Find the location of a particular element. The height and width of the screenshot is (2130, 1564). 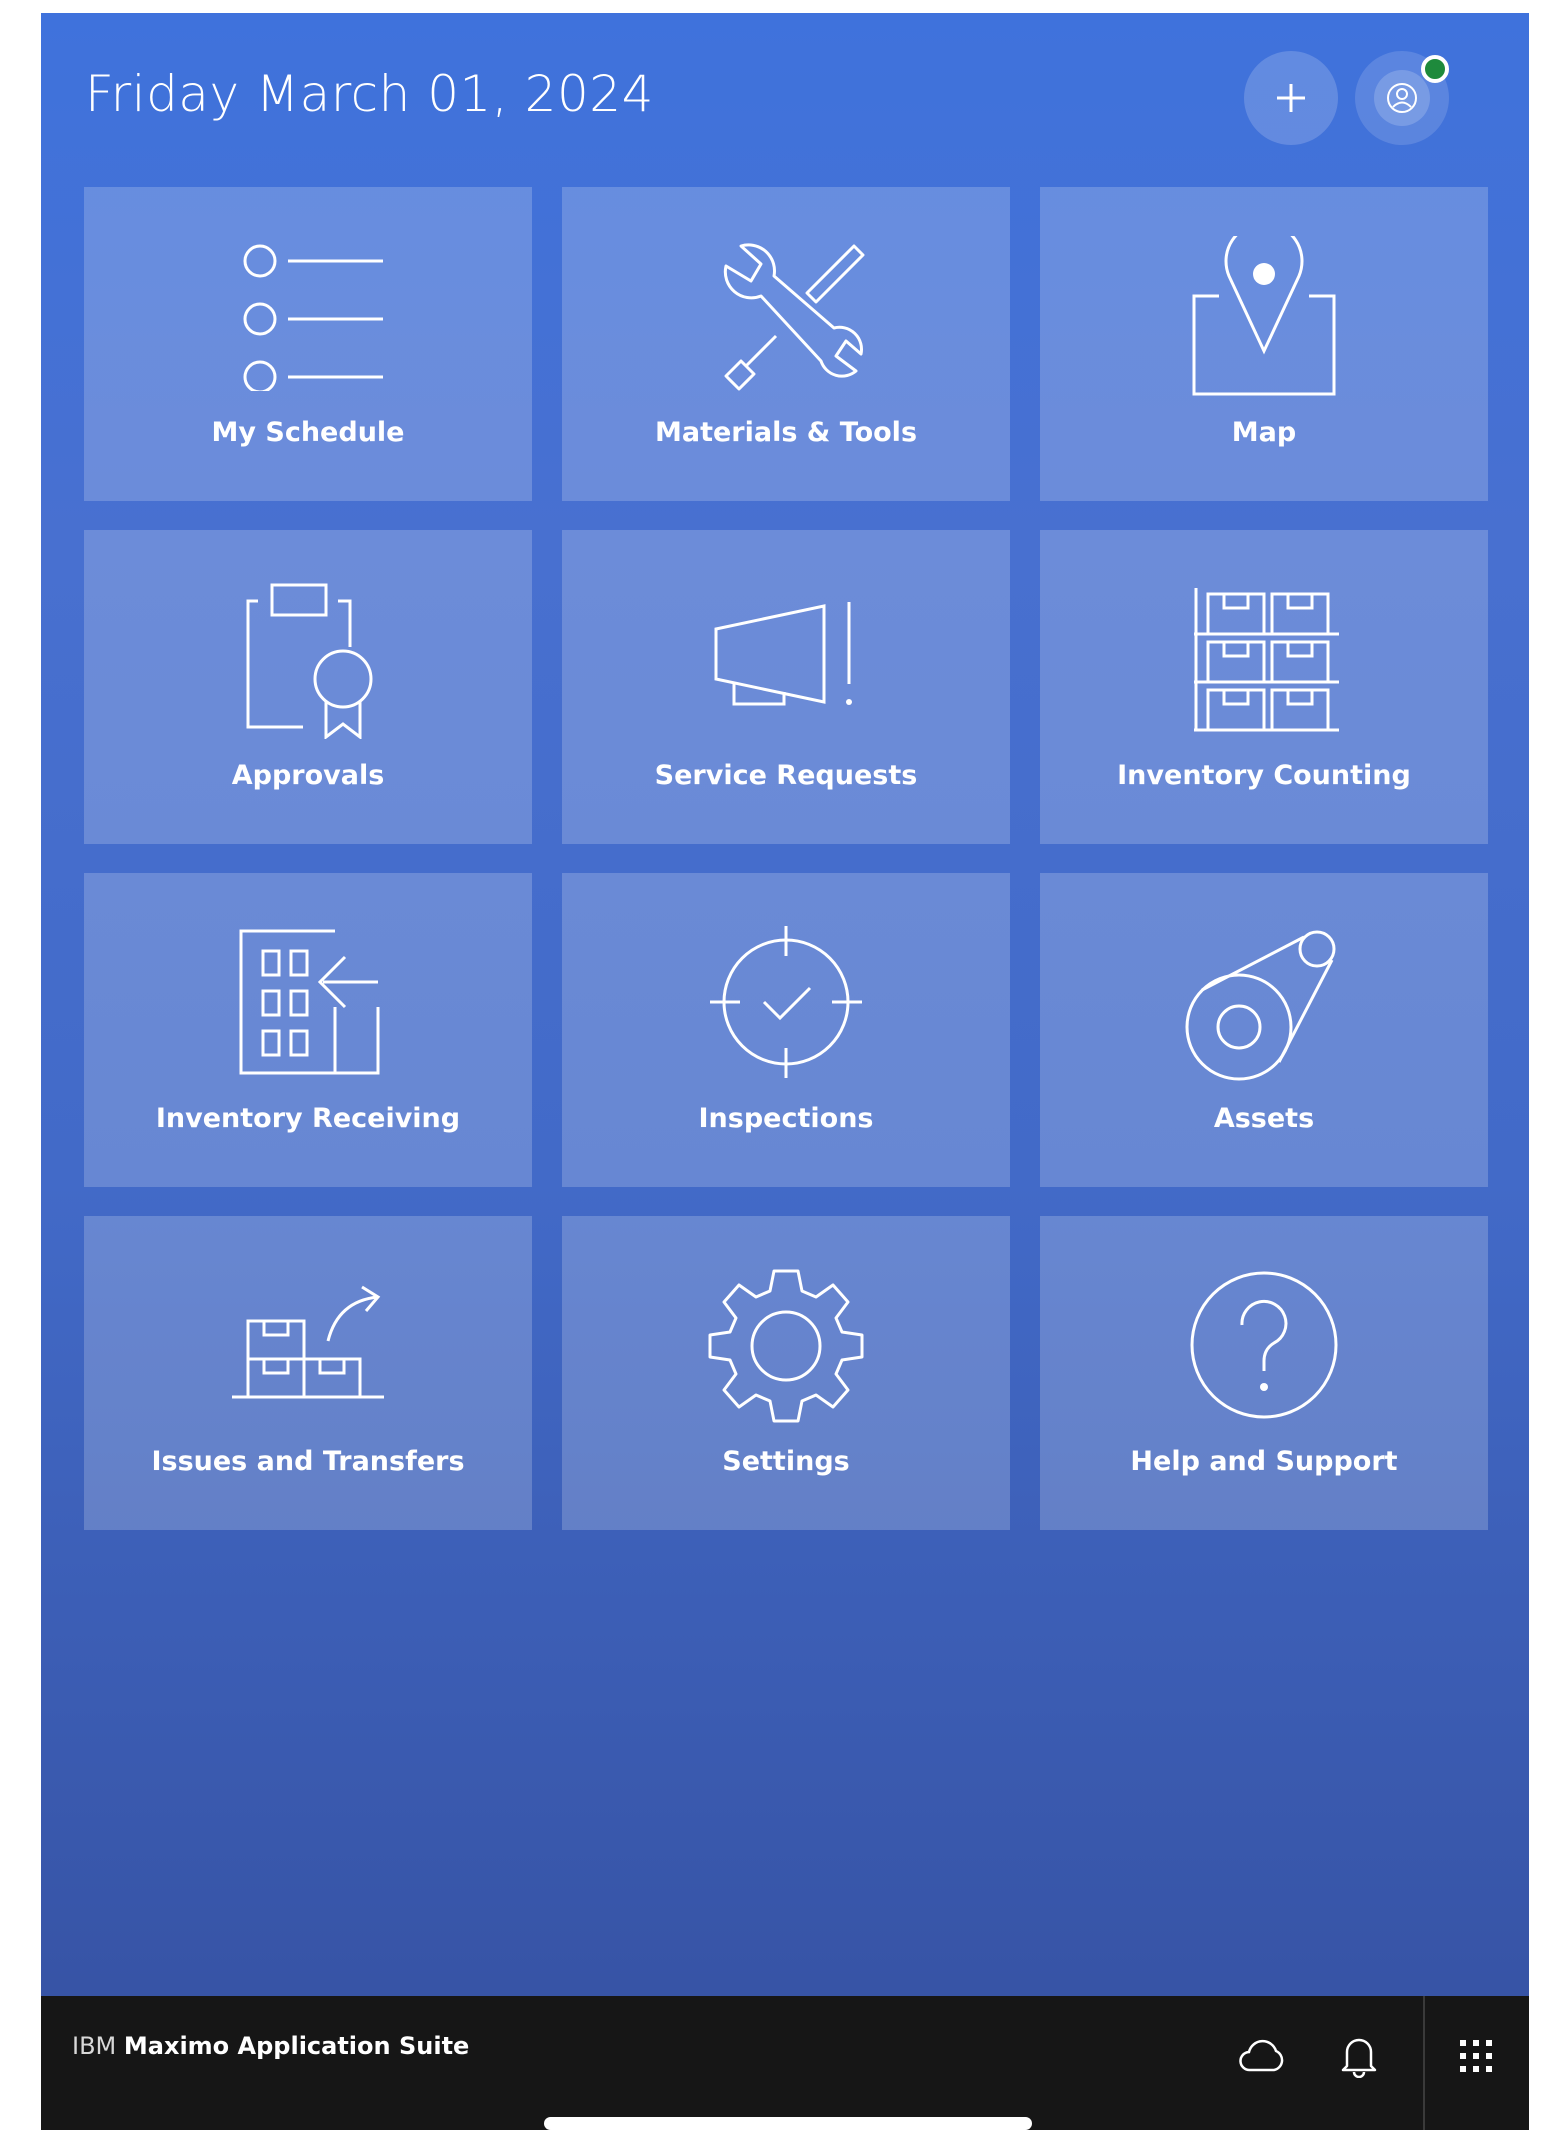

tile-help-support: Help and Support is located at coordinates (1264, 1373).